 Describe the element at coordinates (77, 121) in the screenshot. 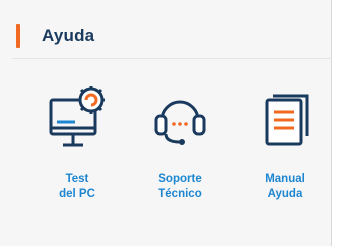

I see `monitor-gear-icon` at that location.